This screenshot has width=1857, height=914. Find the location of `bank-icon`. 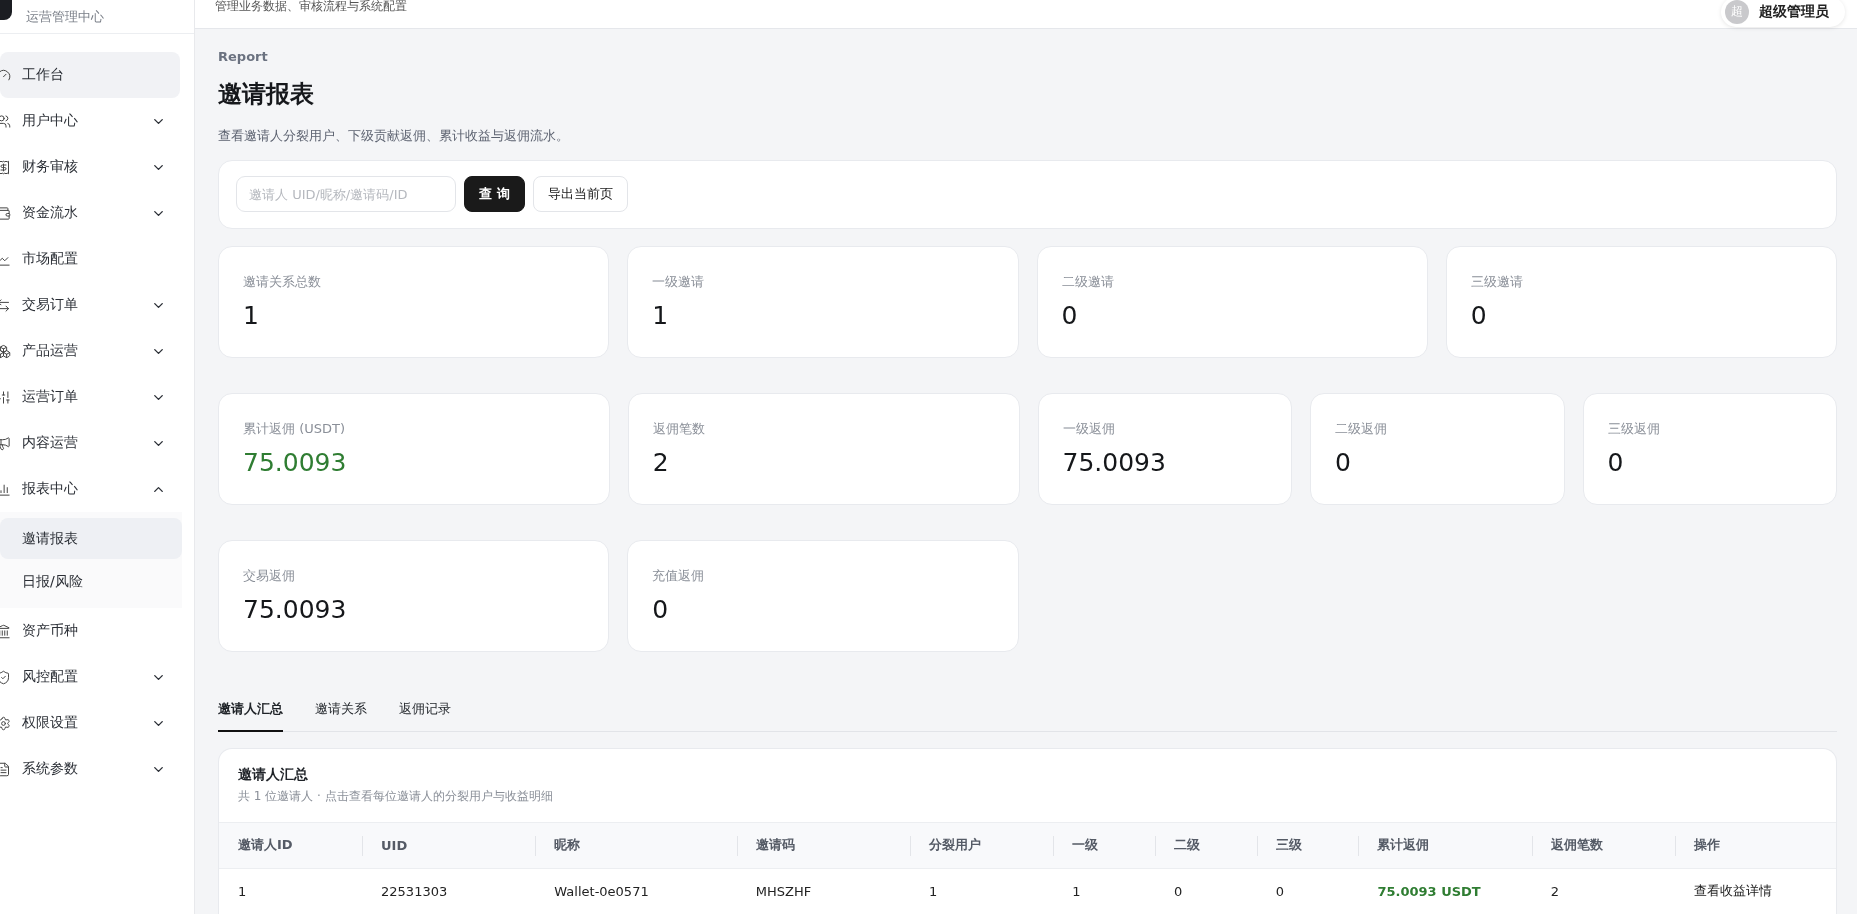

bank-icon is located at coordinates (6, 631).